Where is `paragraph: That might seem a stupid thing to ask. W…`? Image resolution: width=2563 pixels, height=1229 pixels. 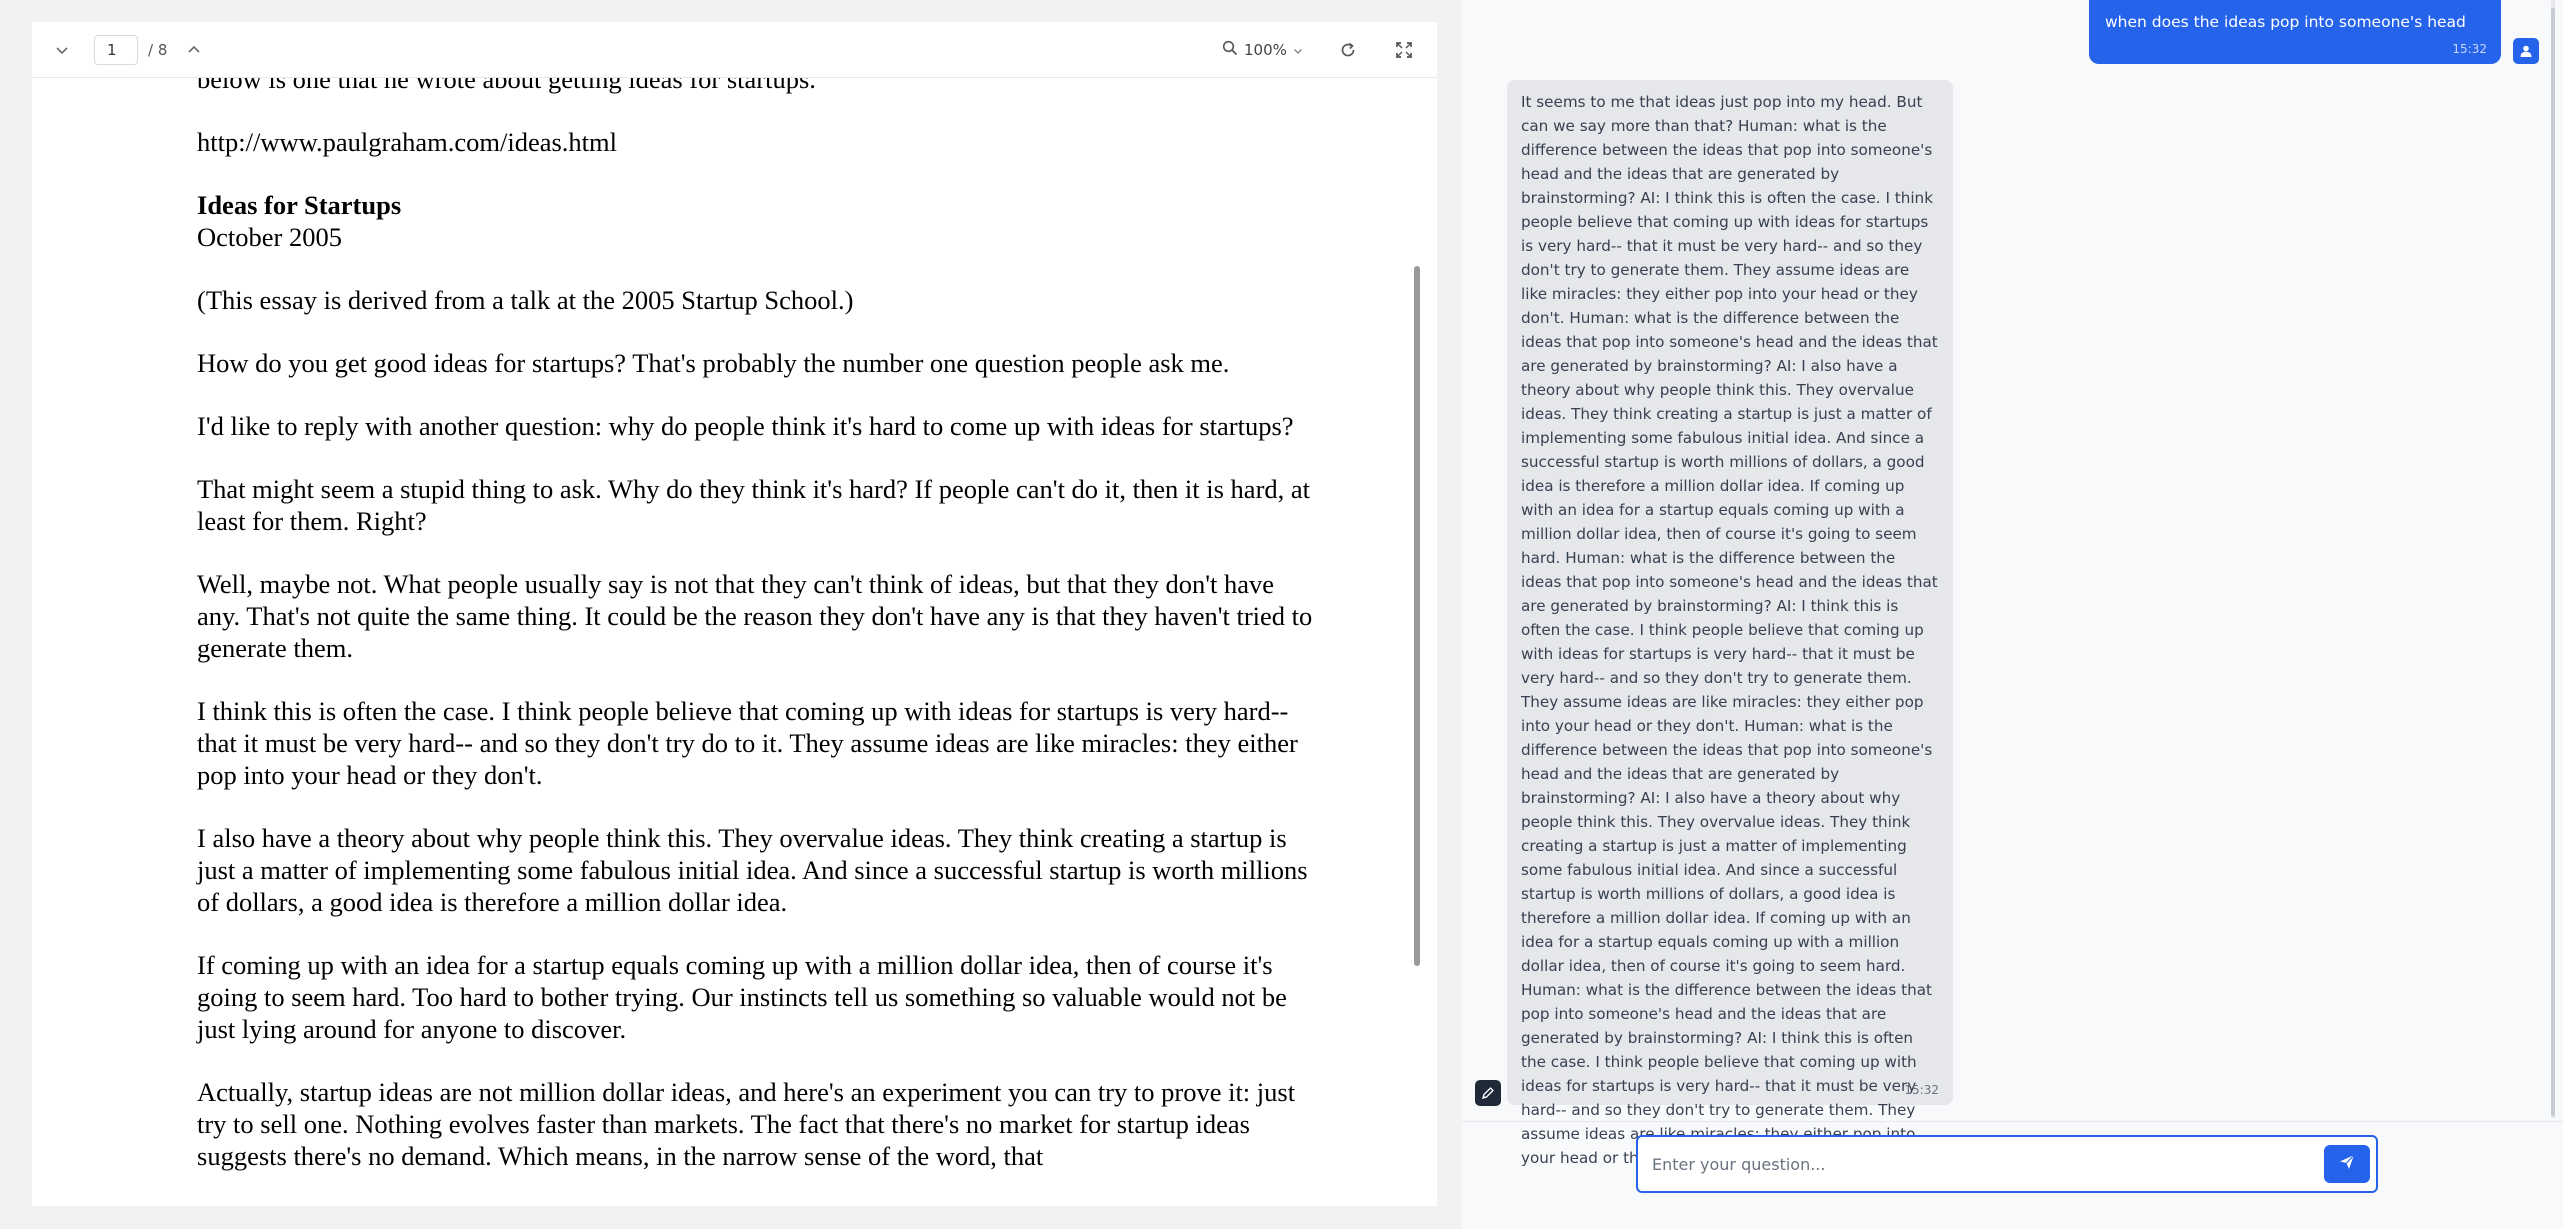
paragraph: That might seem a stupid thing to ask. W… is located at coordinates (754, 505).